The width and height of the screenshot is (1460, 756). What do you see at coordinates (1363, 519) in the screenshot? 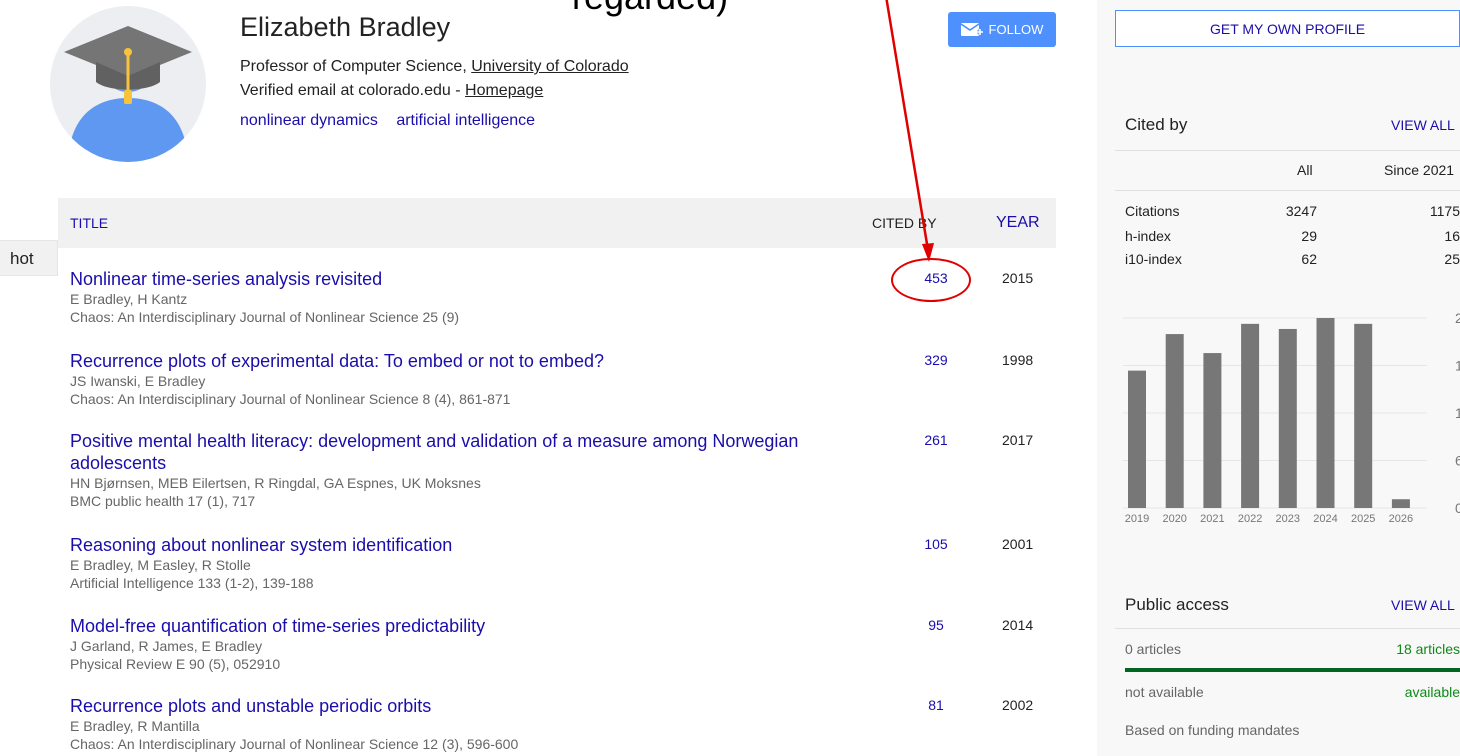
I see `chart-x-tick-label: 2025` at bounding box center [1363, 519].